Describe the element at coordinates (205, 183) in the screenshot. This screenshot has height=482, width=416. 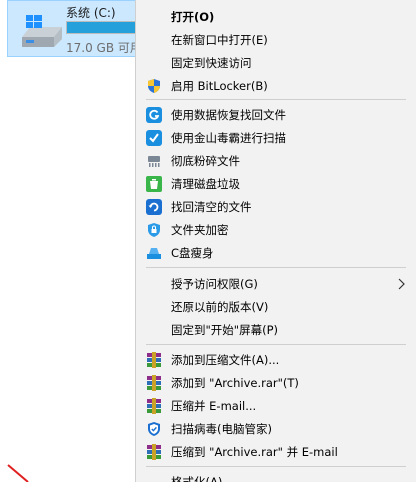
I see `menu-item-label: 清理磁盘垃圾` at that location.